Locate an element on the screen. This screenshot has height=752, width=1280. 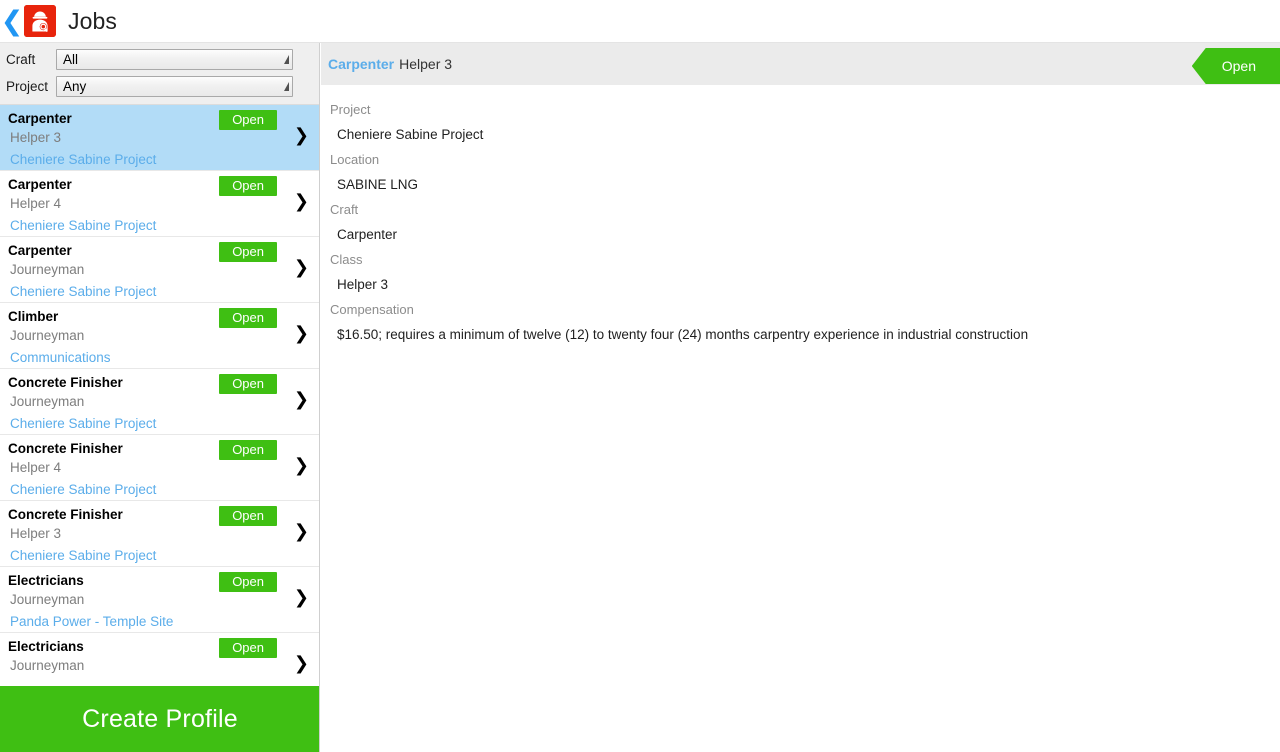
create-profile-button: Create Profile is located at coordinates (159, 719).